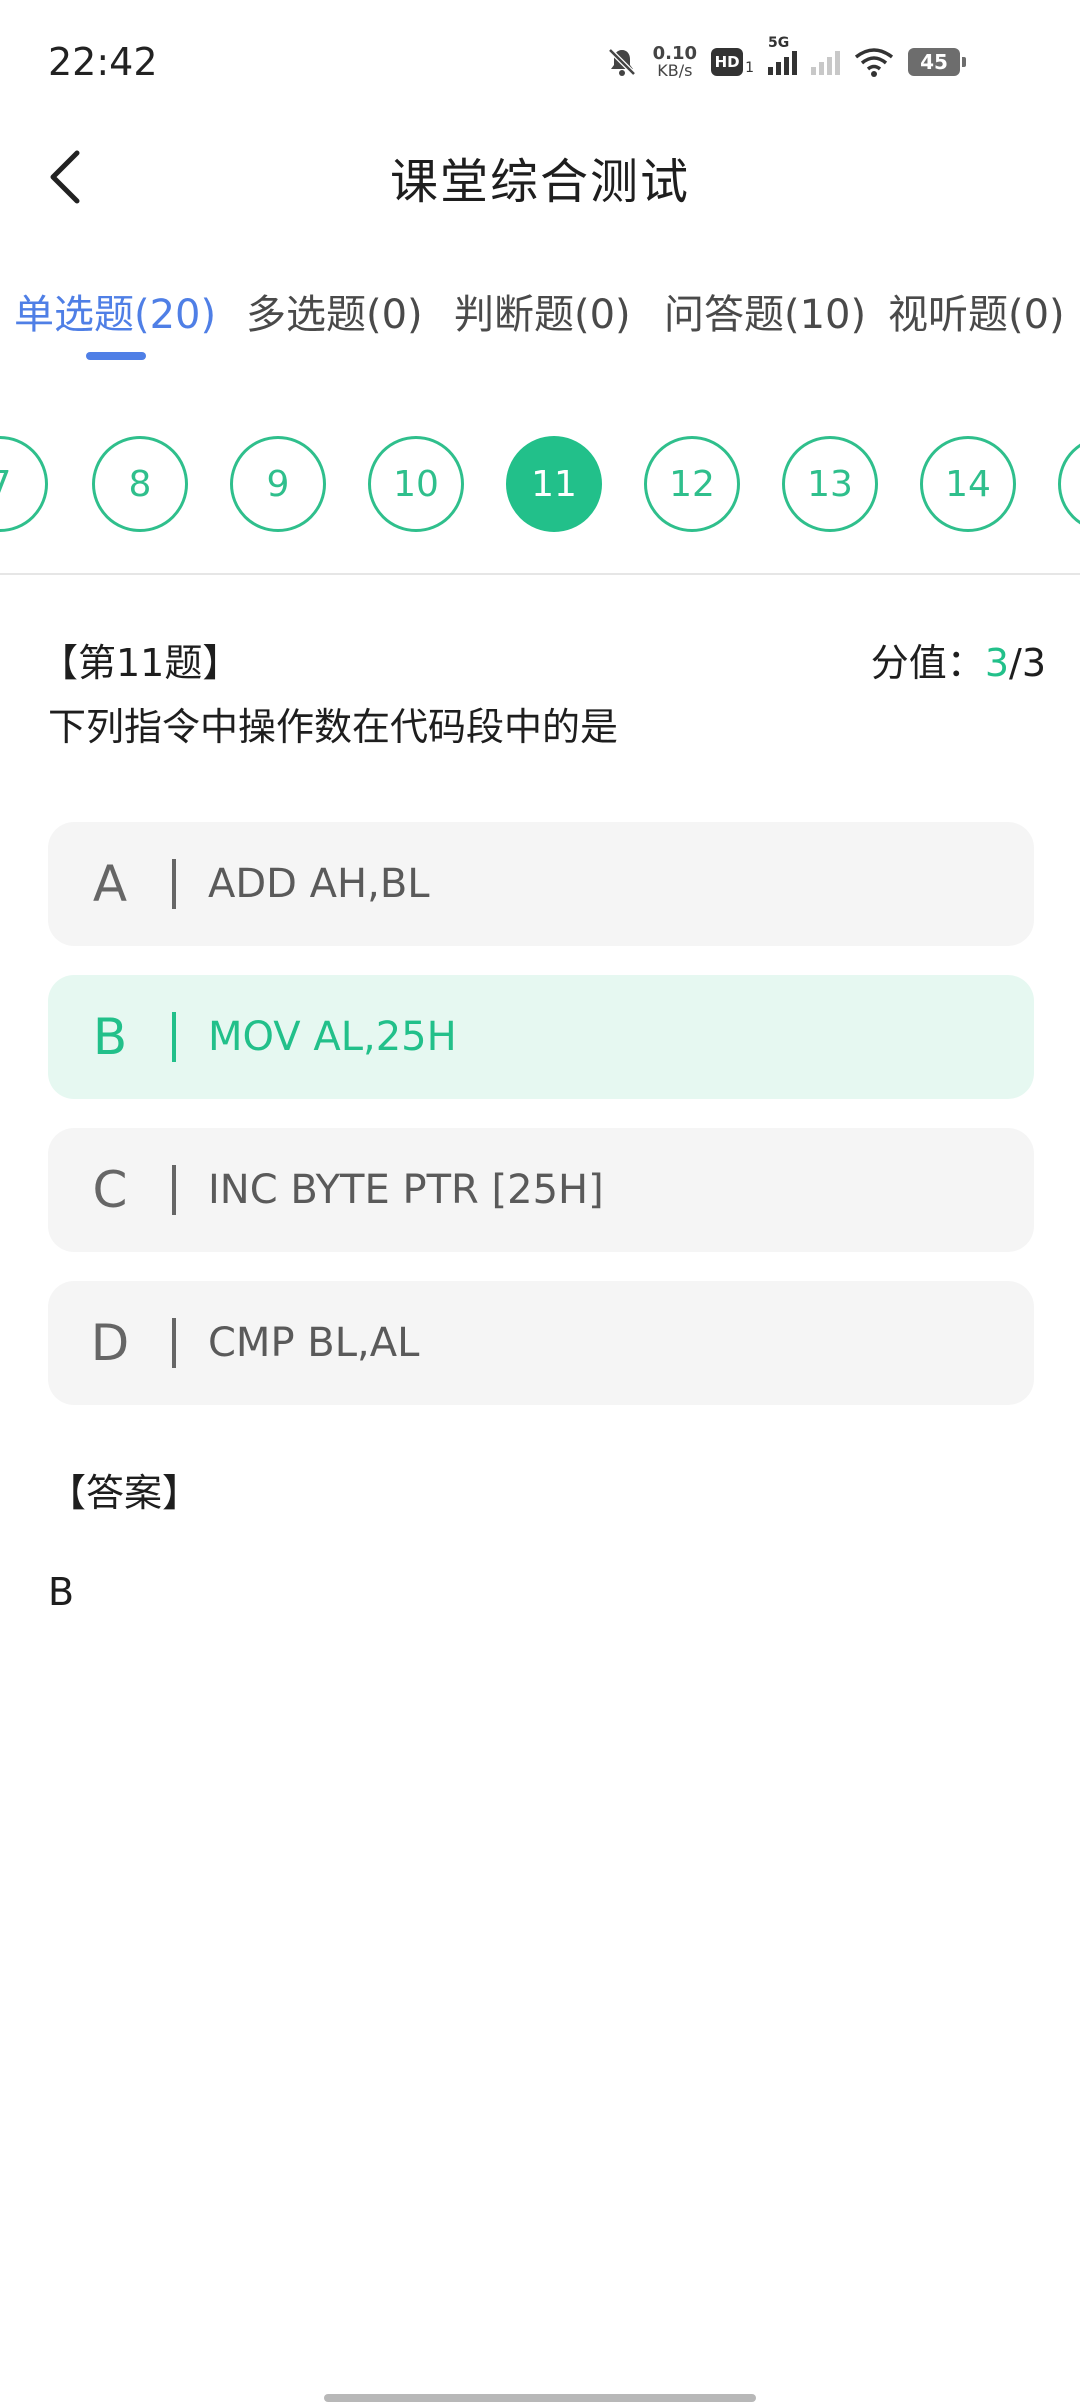 This screenshot has height=2408, width=1080. Describe the element at coordinates (727, 62) in the screenshot. I see `hd-badge: HD` at that location.